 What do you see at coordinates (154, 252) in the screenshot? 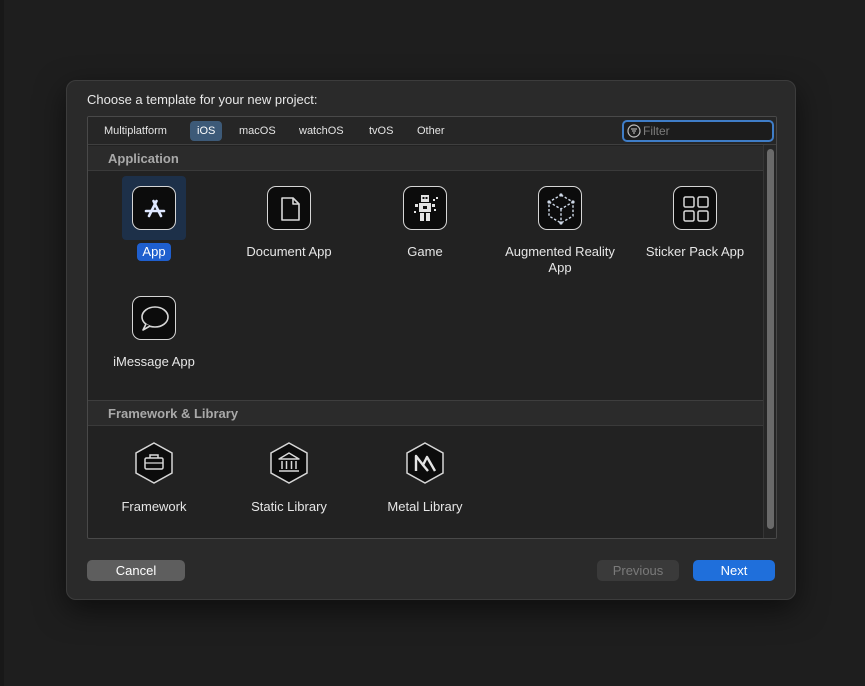
I see `template-label: App` at bounding box center [154, 252].